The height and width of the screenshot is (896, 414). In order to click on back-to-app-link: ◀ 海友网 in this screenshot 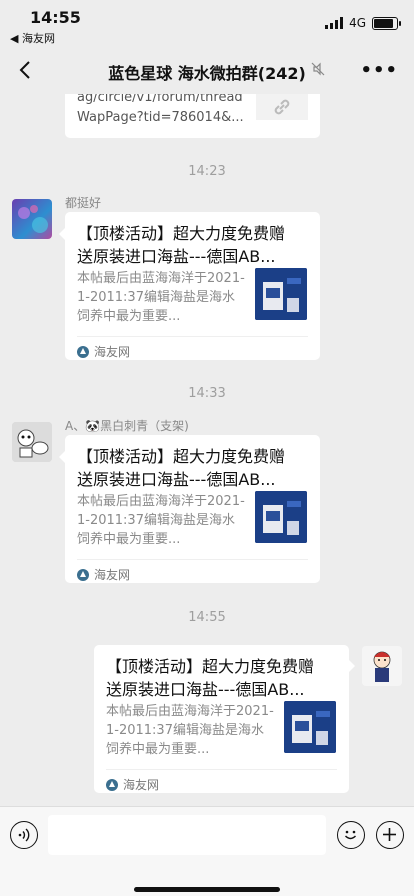, I will do `click(32, 38)`.